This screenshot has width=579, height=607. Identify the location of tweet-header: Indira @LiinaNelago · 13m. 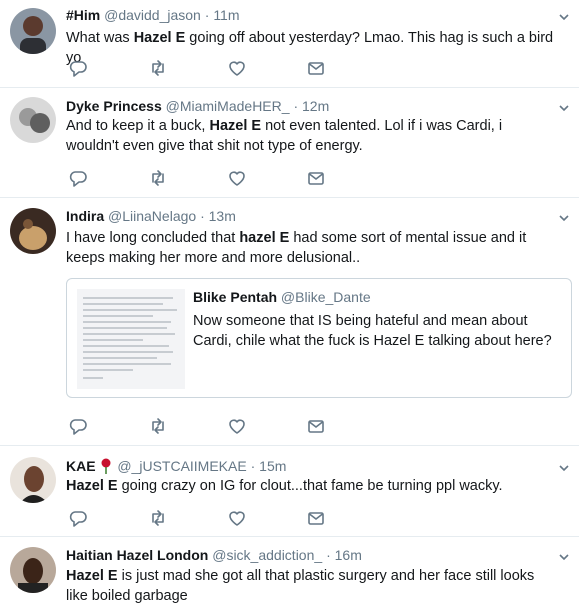
(151, 216).